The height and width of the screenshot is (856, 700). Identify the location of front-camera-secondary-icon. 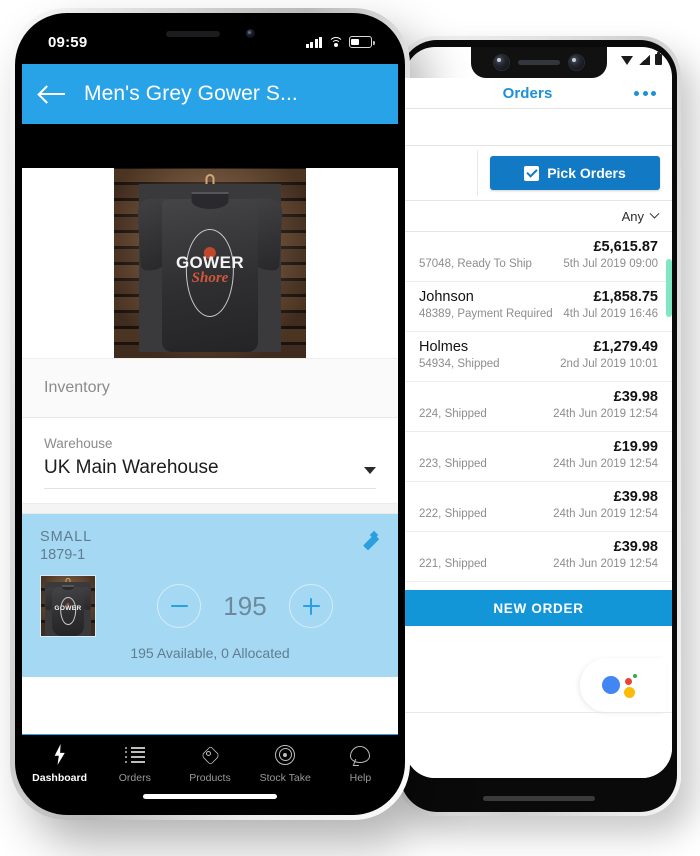
(576, 62).